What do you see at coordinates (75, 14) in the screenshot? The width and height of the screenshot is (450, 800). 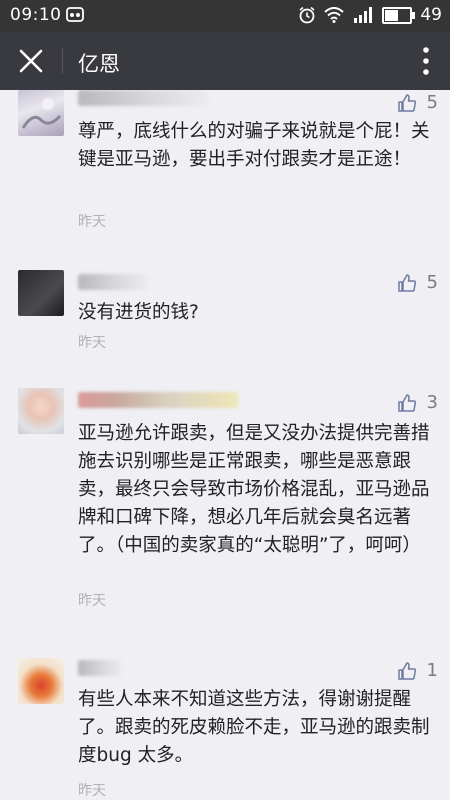 I see `notification-icon` at bounding box center [75, 14].